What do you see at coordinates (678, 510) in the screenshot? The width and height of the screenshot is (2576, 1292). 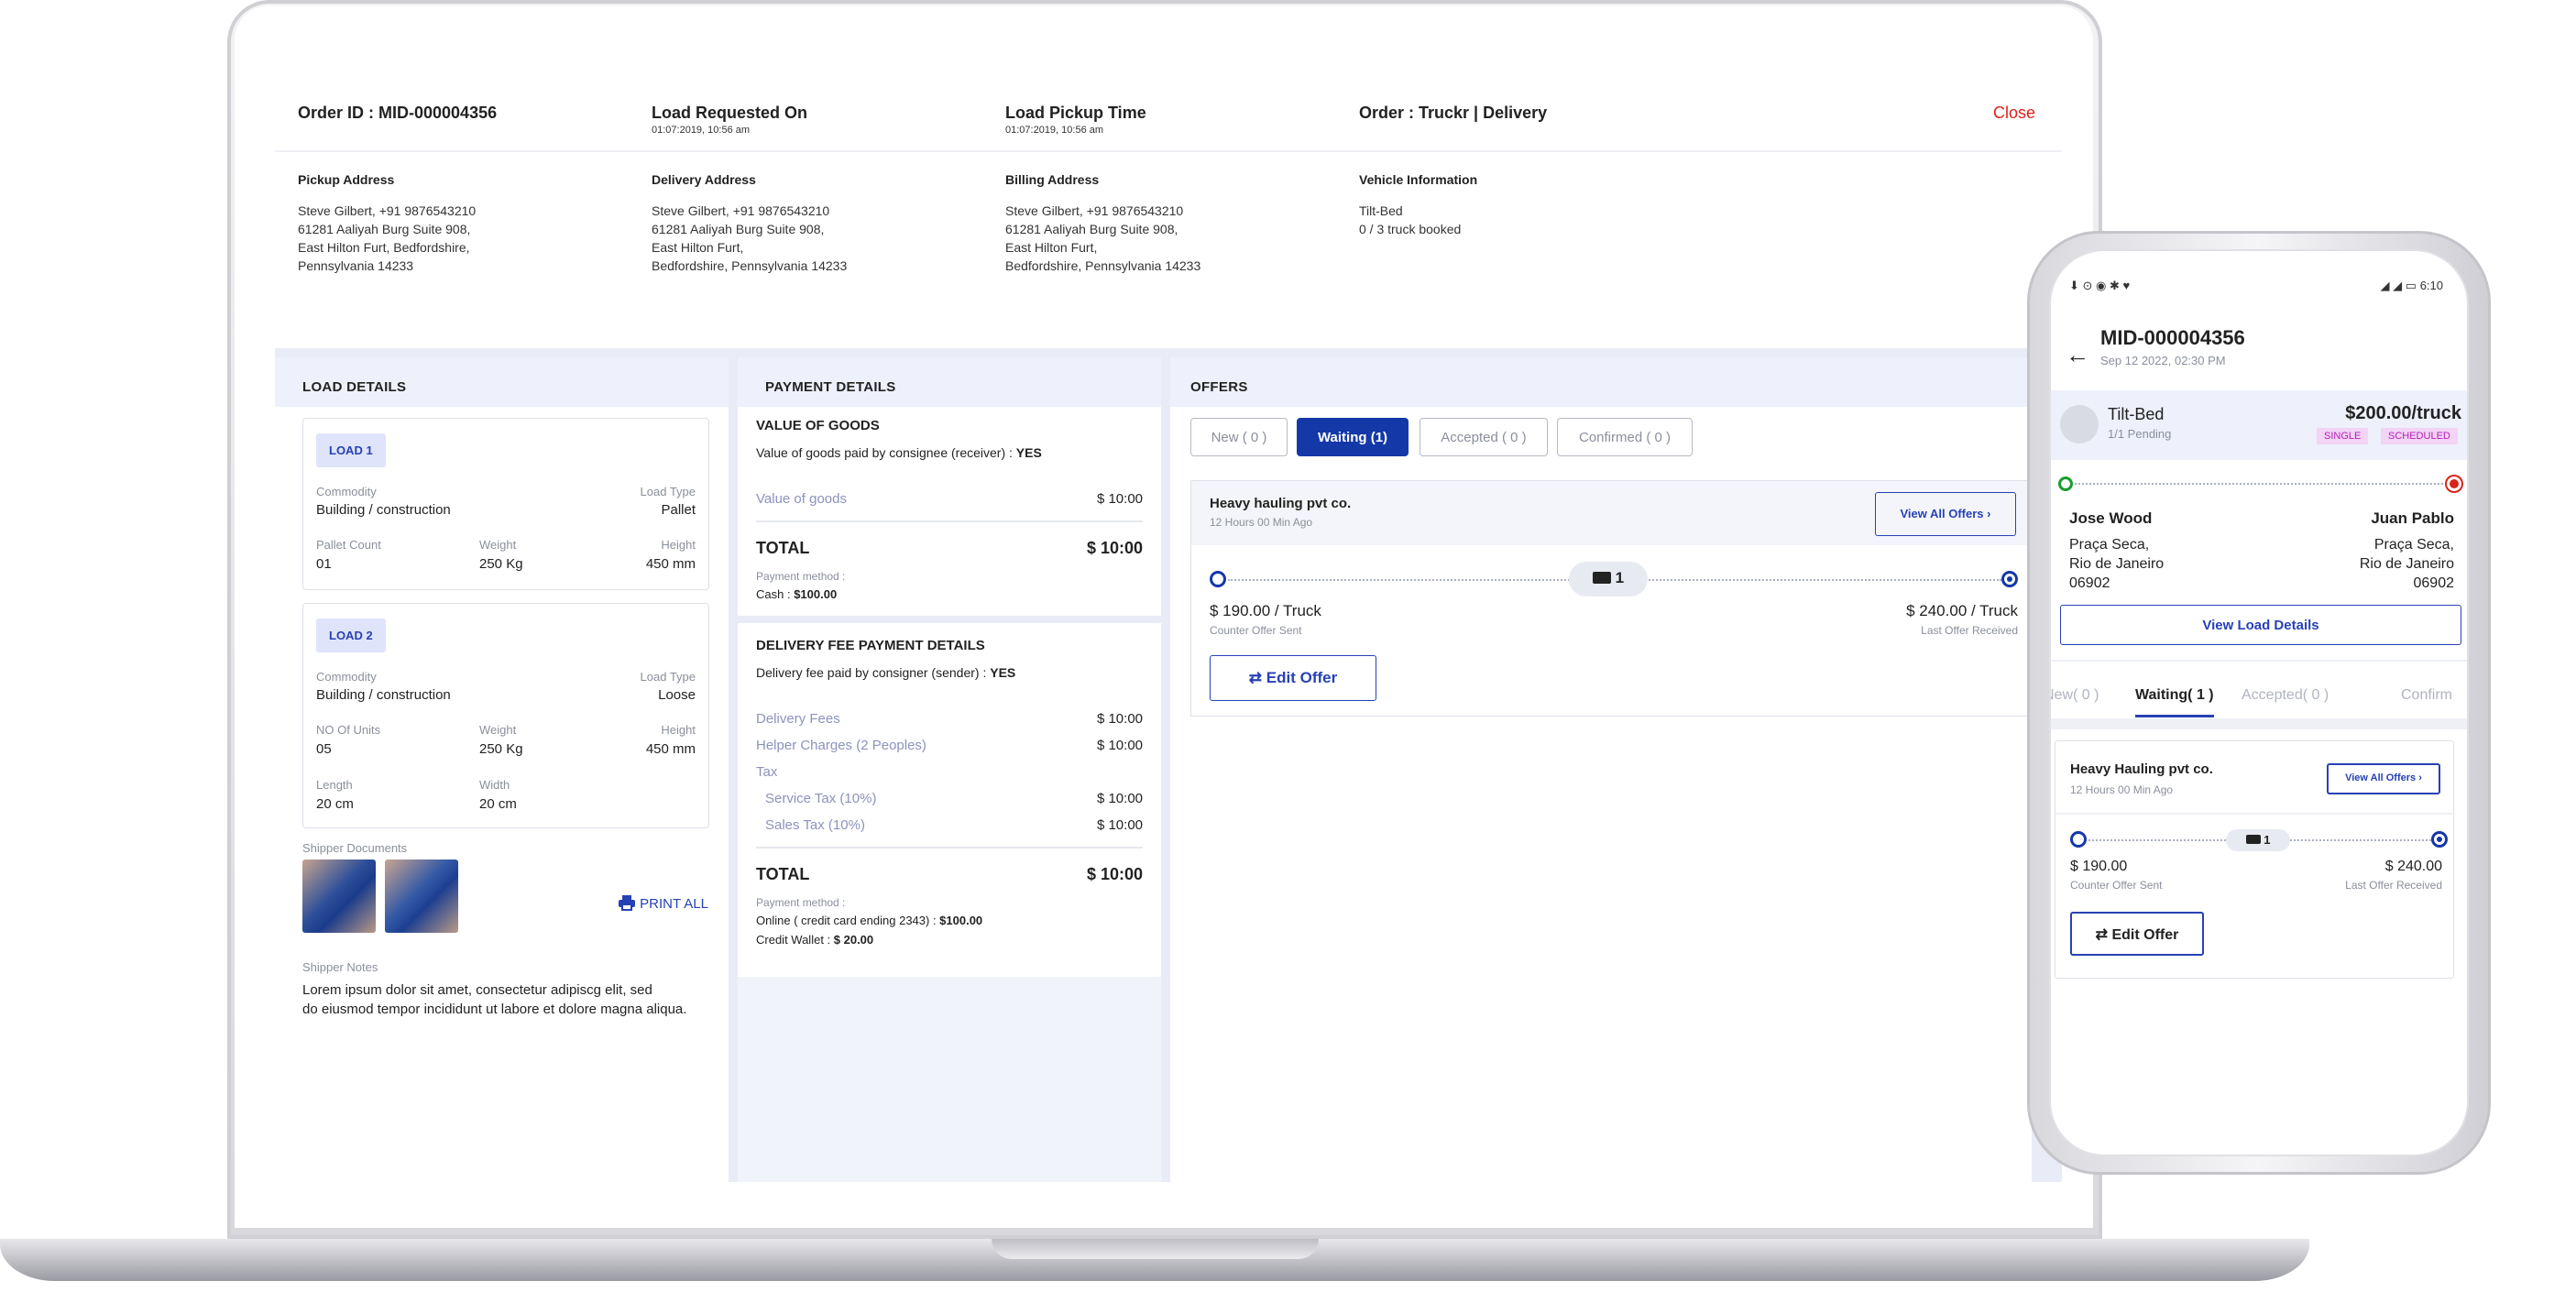 I see `load-type-value: Pallet` at bounding box center [678, 510].